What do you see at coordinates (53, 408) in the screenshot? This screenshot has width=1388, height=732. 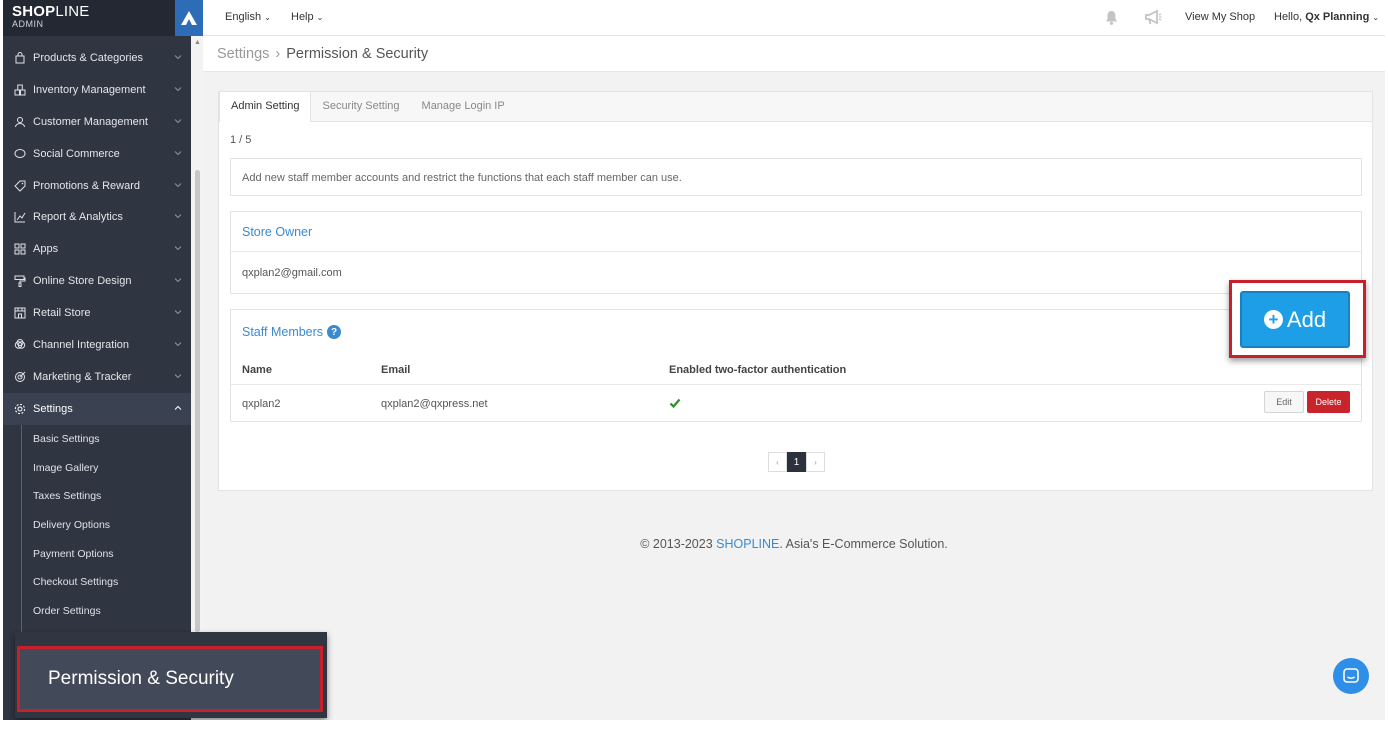 I see `sidebar-item-label: Settings` at bounding box center [53, 408].